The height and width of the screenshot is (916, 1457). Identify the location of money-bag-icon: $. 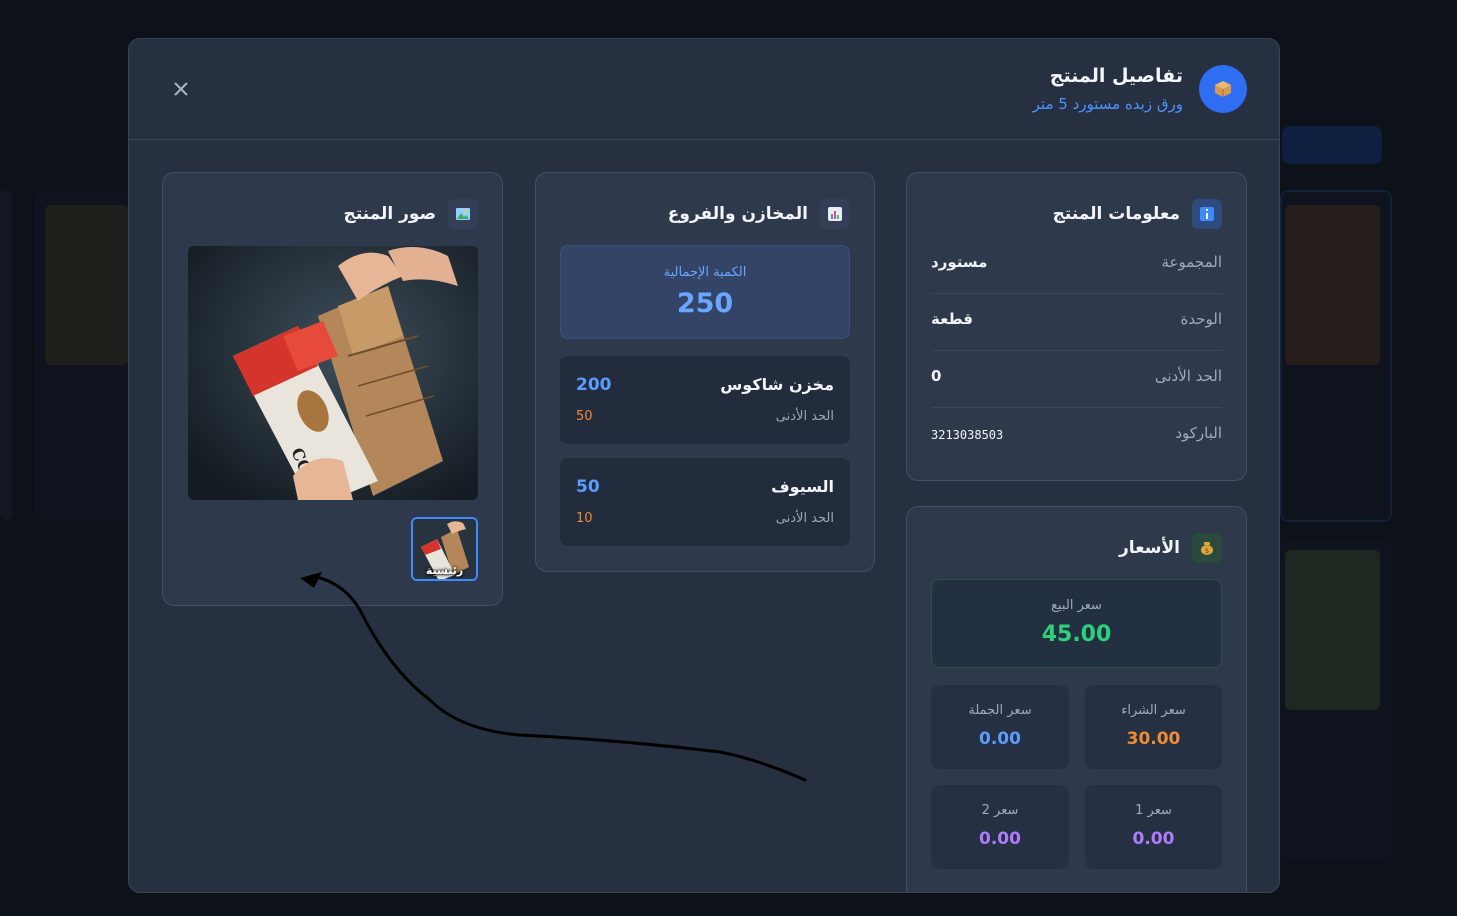
(1207, 548).